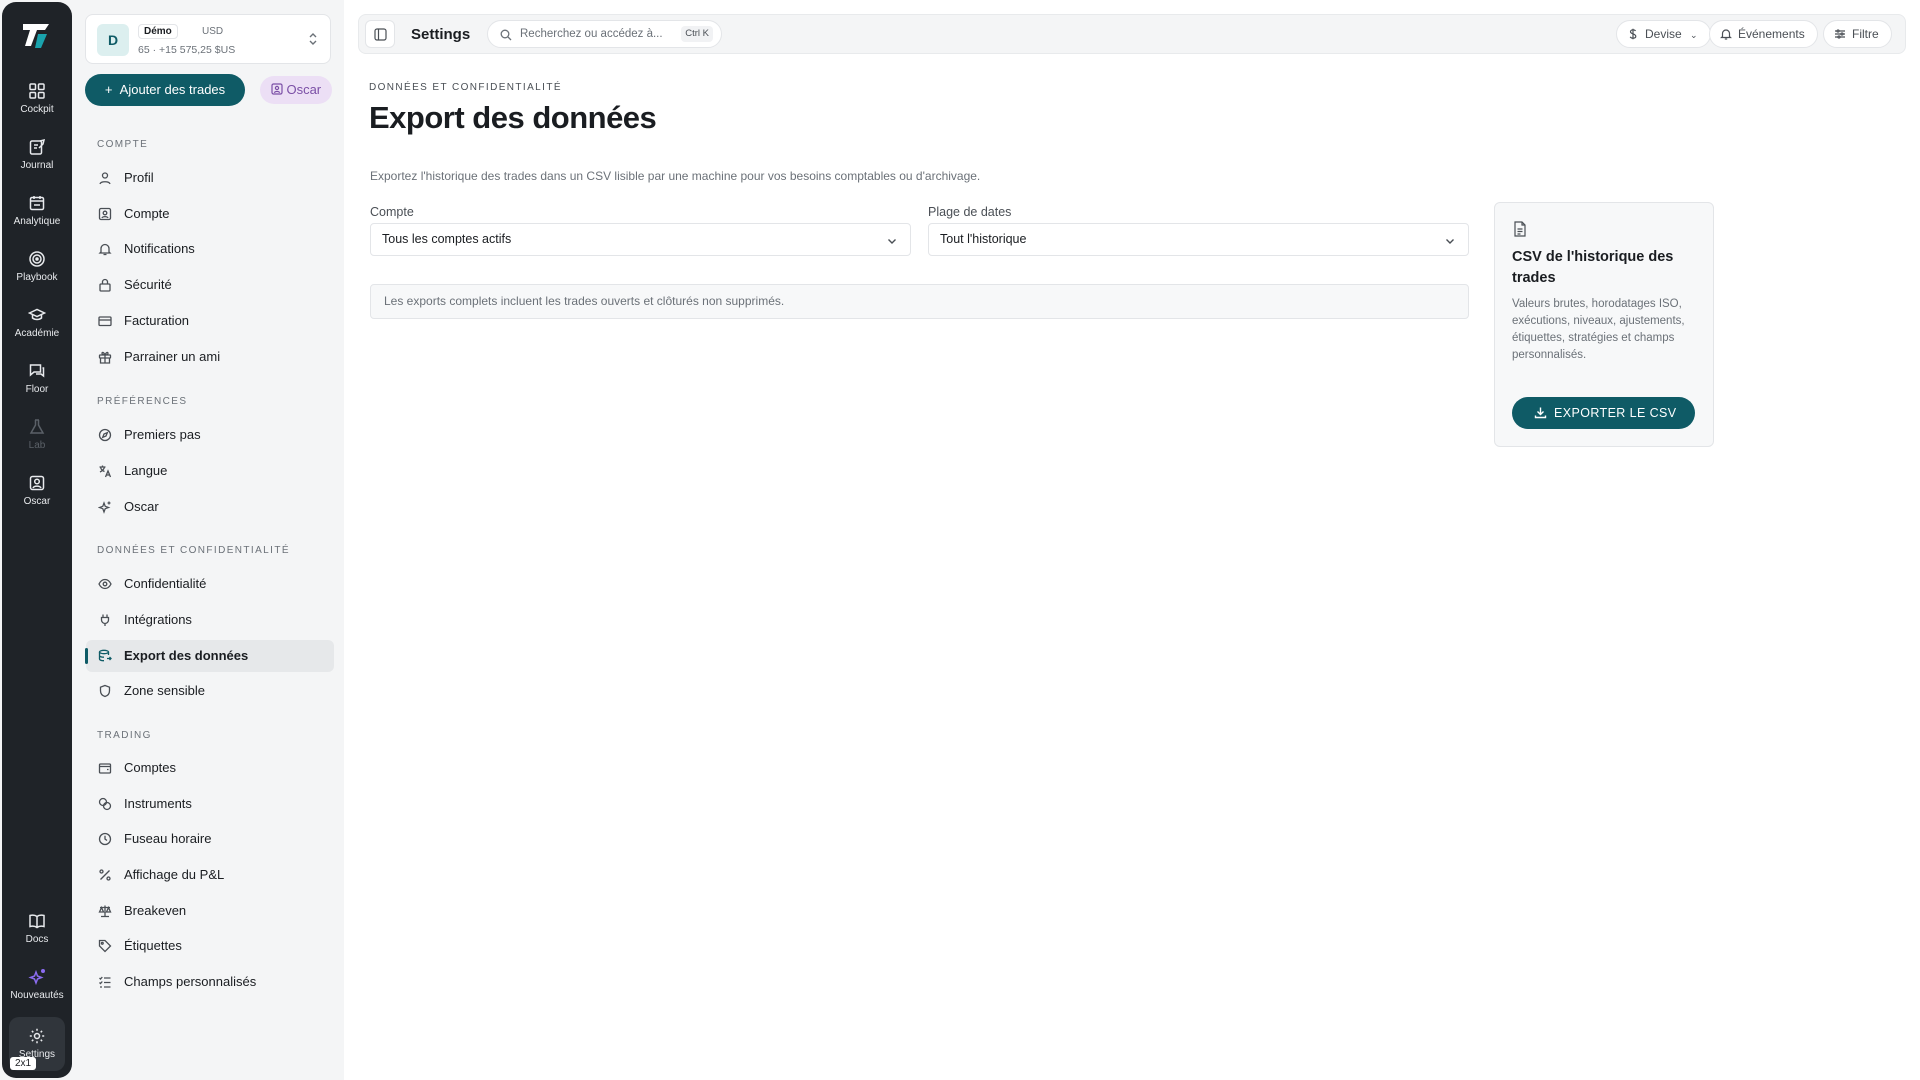  What do you see at coordinates (210, 435) in the screenshot?
I see `nav-premiers-pas: Premiers pas` at bounding box center [210, 435].